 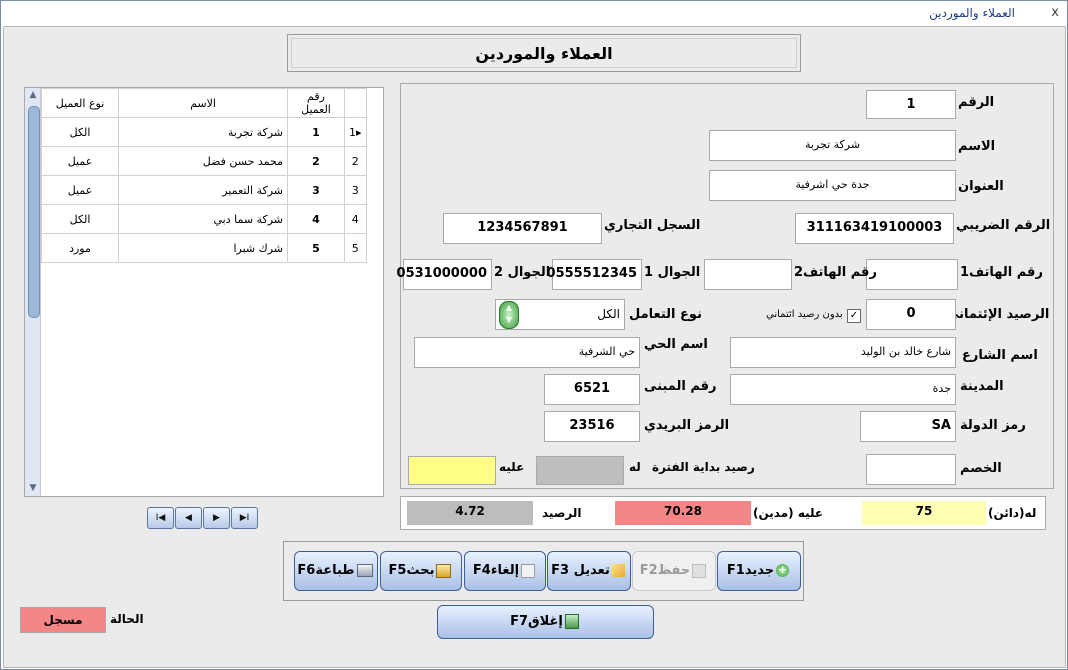 What do you see at coordinates (316, 132) in the screenshot?
I see `cell-number: 1` at bounding box center [316, 132].